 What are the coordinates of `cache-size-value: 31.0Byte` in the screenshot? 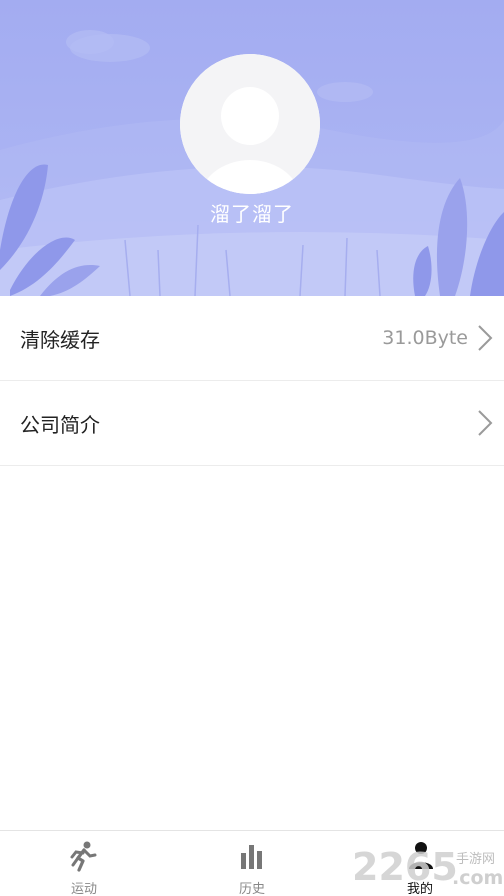 It's located at (425, 338).